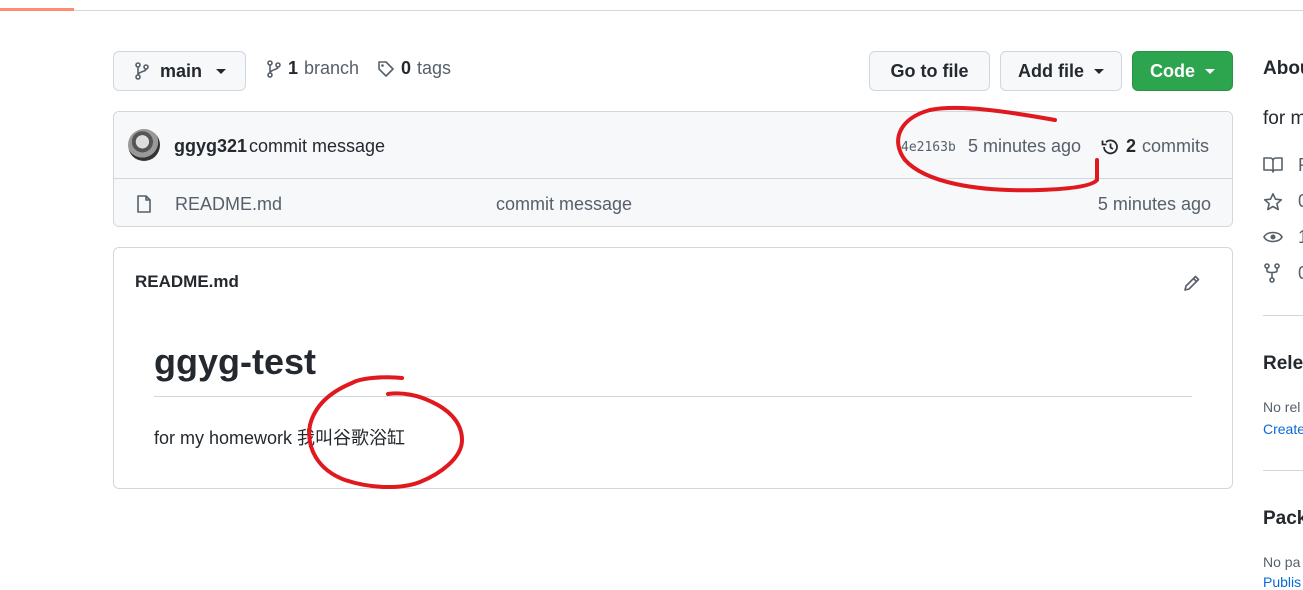 This screenshot has width=1303, height=590. What do you see at coordinates (1273, 202) in the screenshot?
I see `star-icon` at bounding box center [1273, 202].